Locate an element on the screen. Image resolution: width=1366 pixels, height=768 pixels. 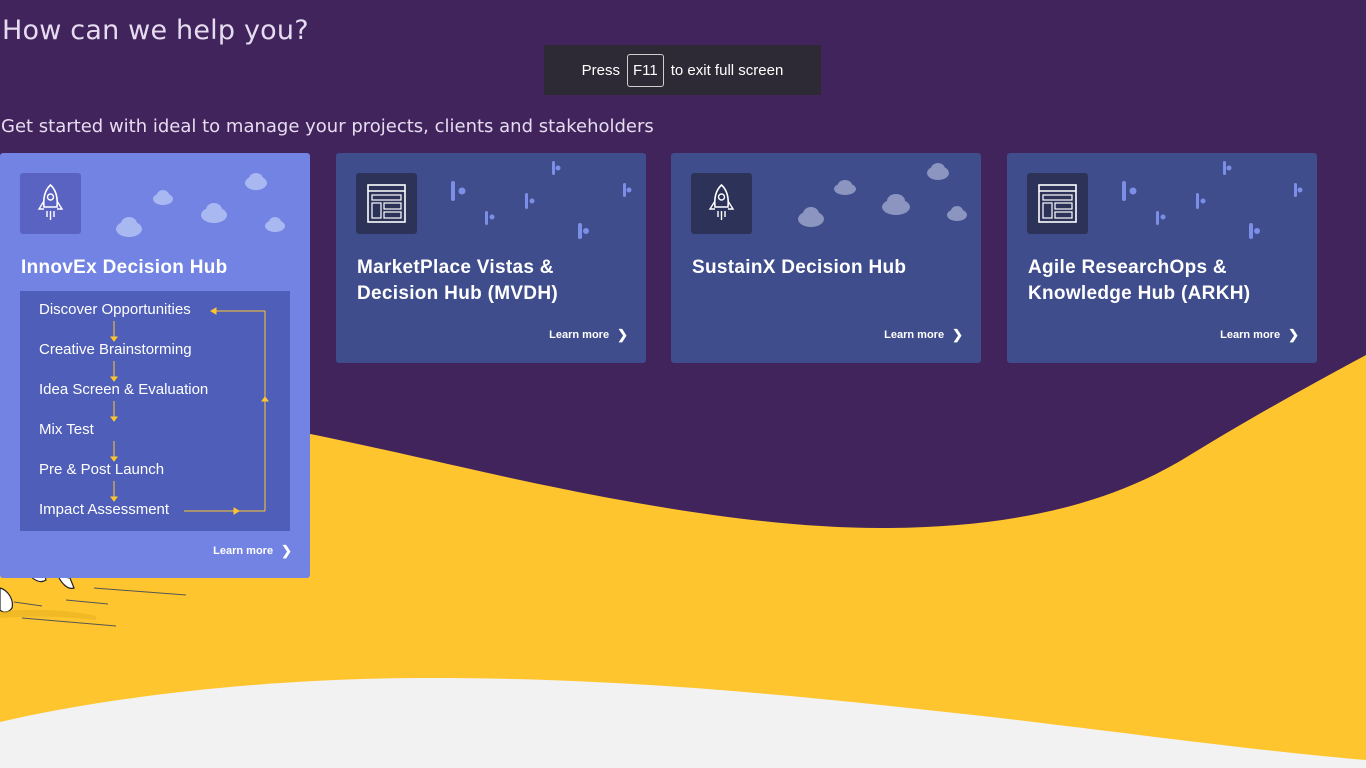
card-title: Agile ResearchOps & Knowledge Hub (ARKH) is located at coordinates (1139, 280).